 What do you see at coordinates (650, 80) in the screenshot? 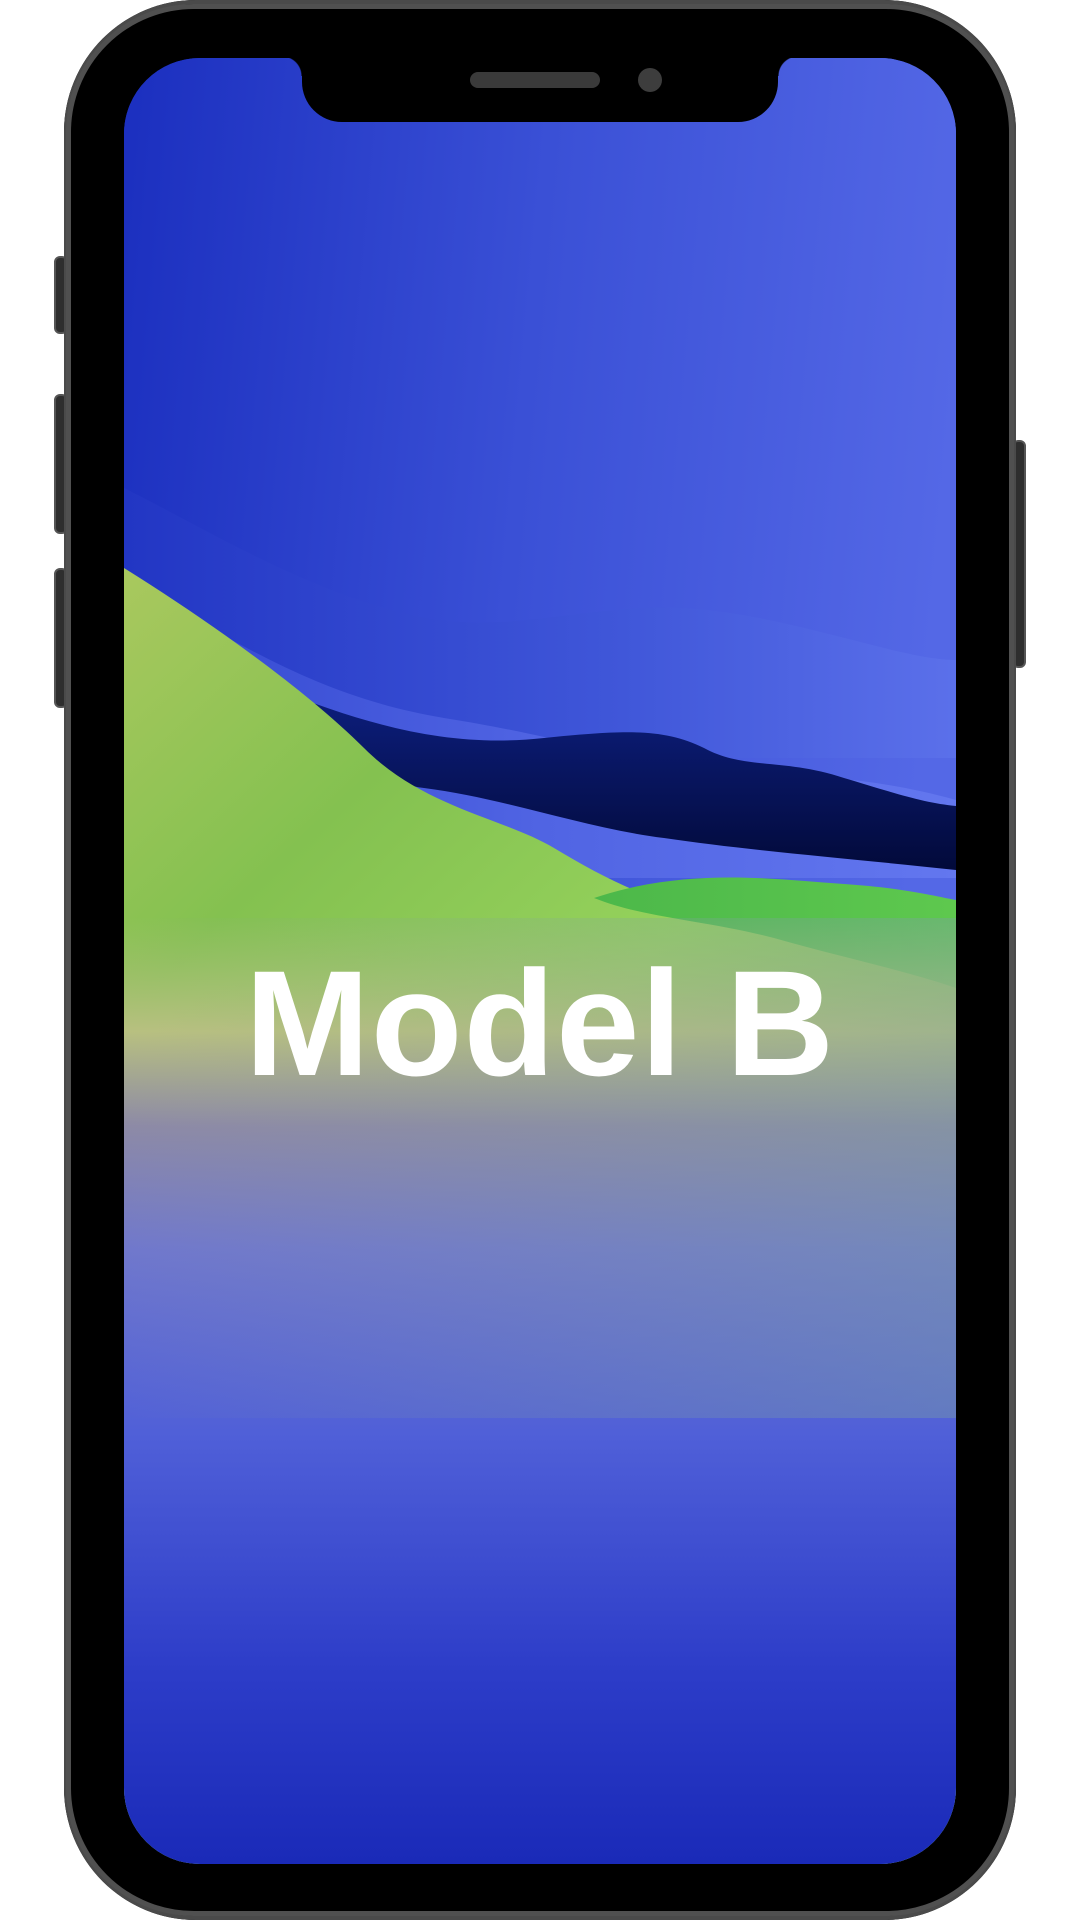
I see `front-camera-icon` at bounding box center [650, 80].